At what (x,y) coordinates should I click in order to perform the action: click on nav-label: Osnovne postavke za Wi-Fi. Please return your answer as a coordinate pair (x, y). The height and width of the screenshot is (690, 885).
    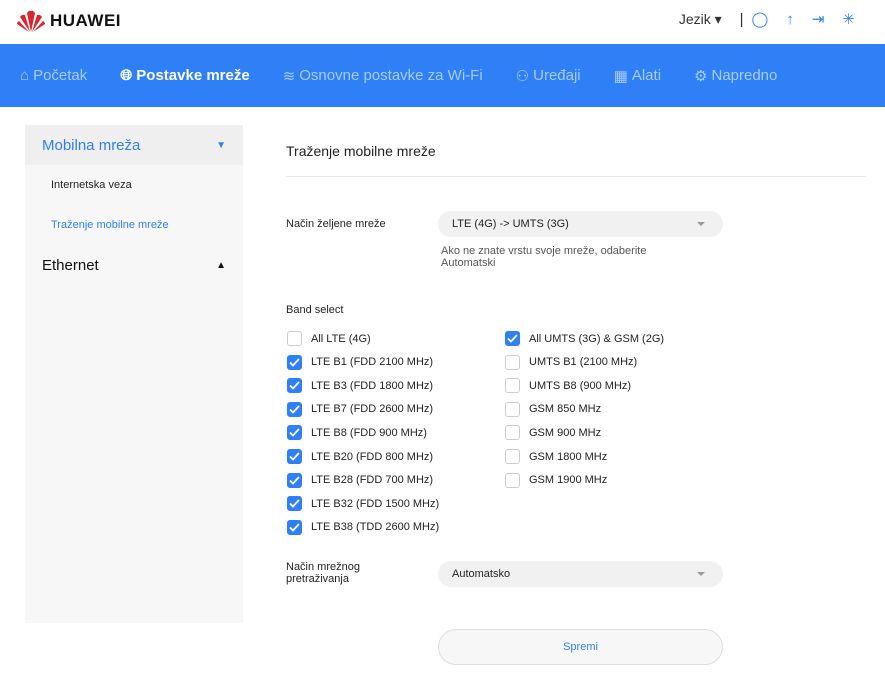
    Looking at the image, I should click on (391, 75).